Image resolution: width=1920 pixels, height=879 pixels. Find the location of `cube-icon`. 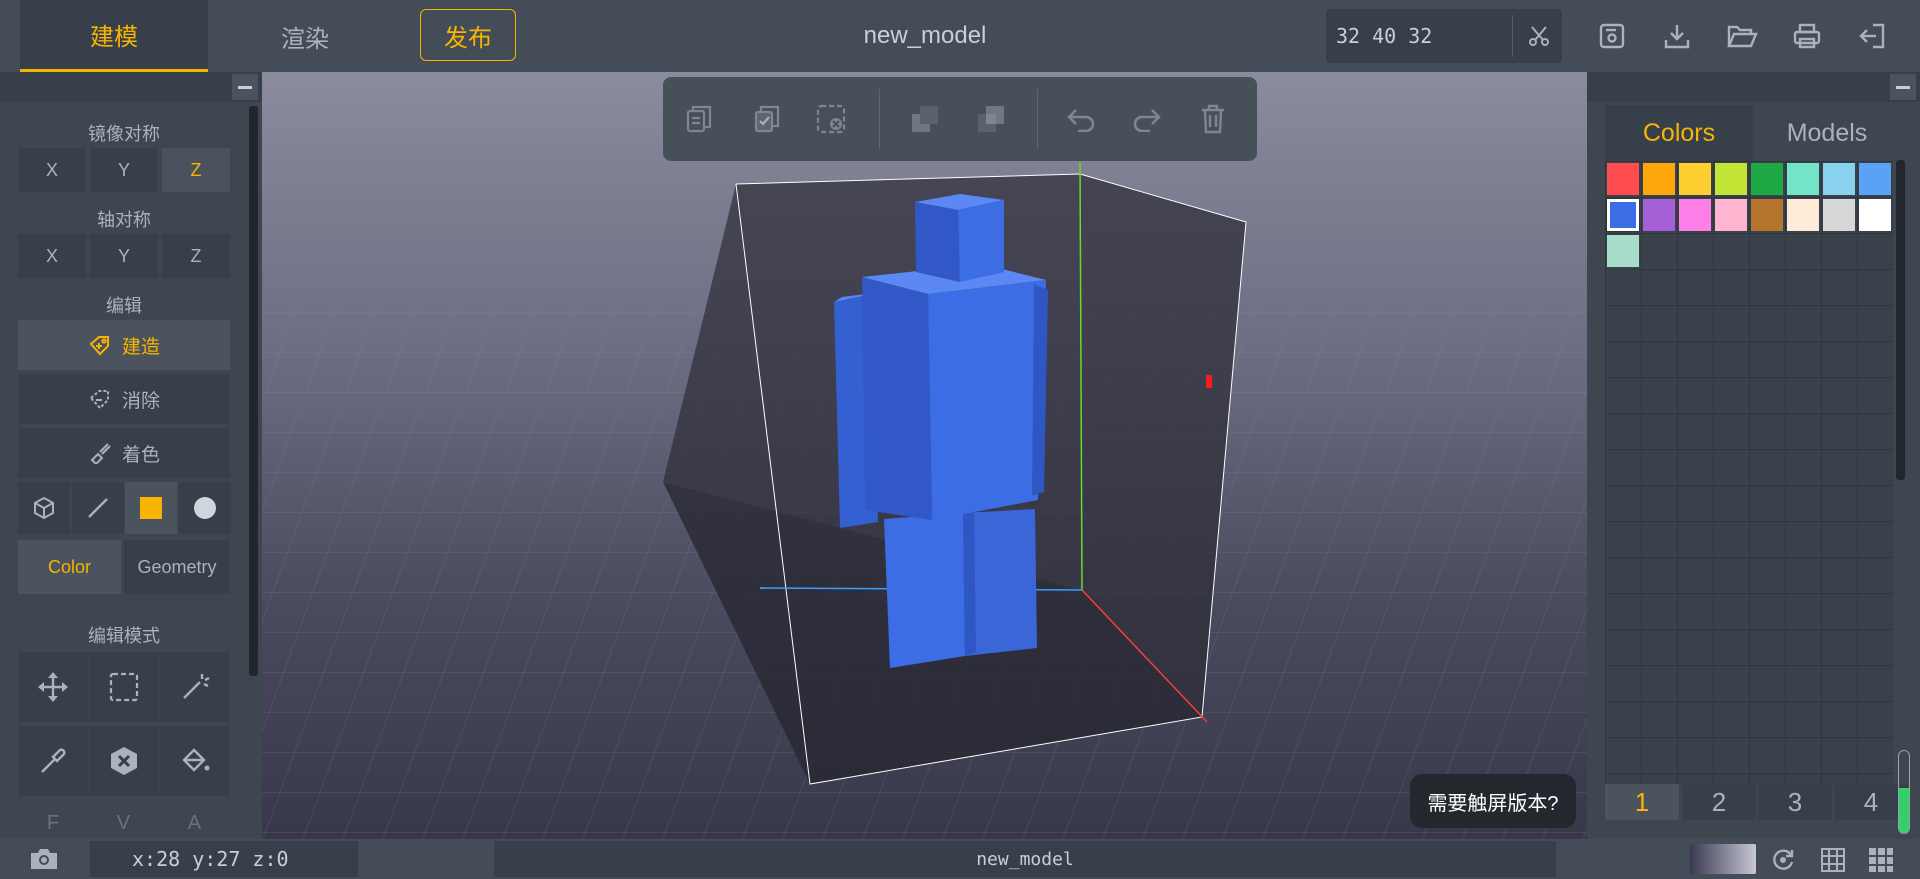

cube-icon is located at coordinates (44, 508).